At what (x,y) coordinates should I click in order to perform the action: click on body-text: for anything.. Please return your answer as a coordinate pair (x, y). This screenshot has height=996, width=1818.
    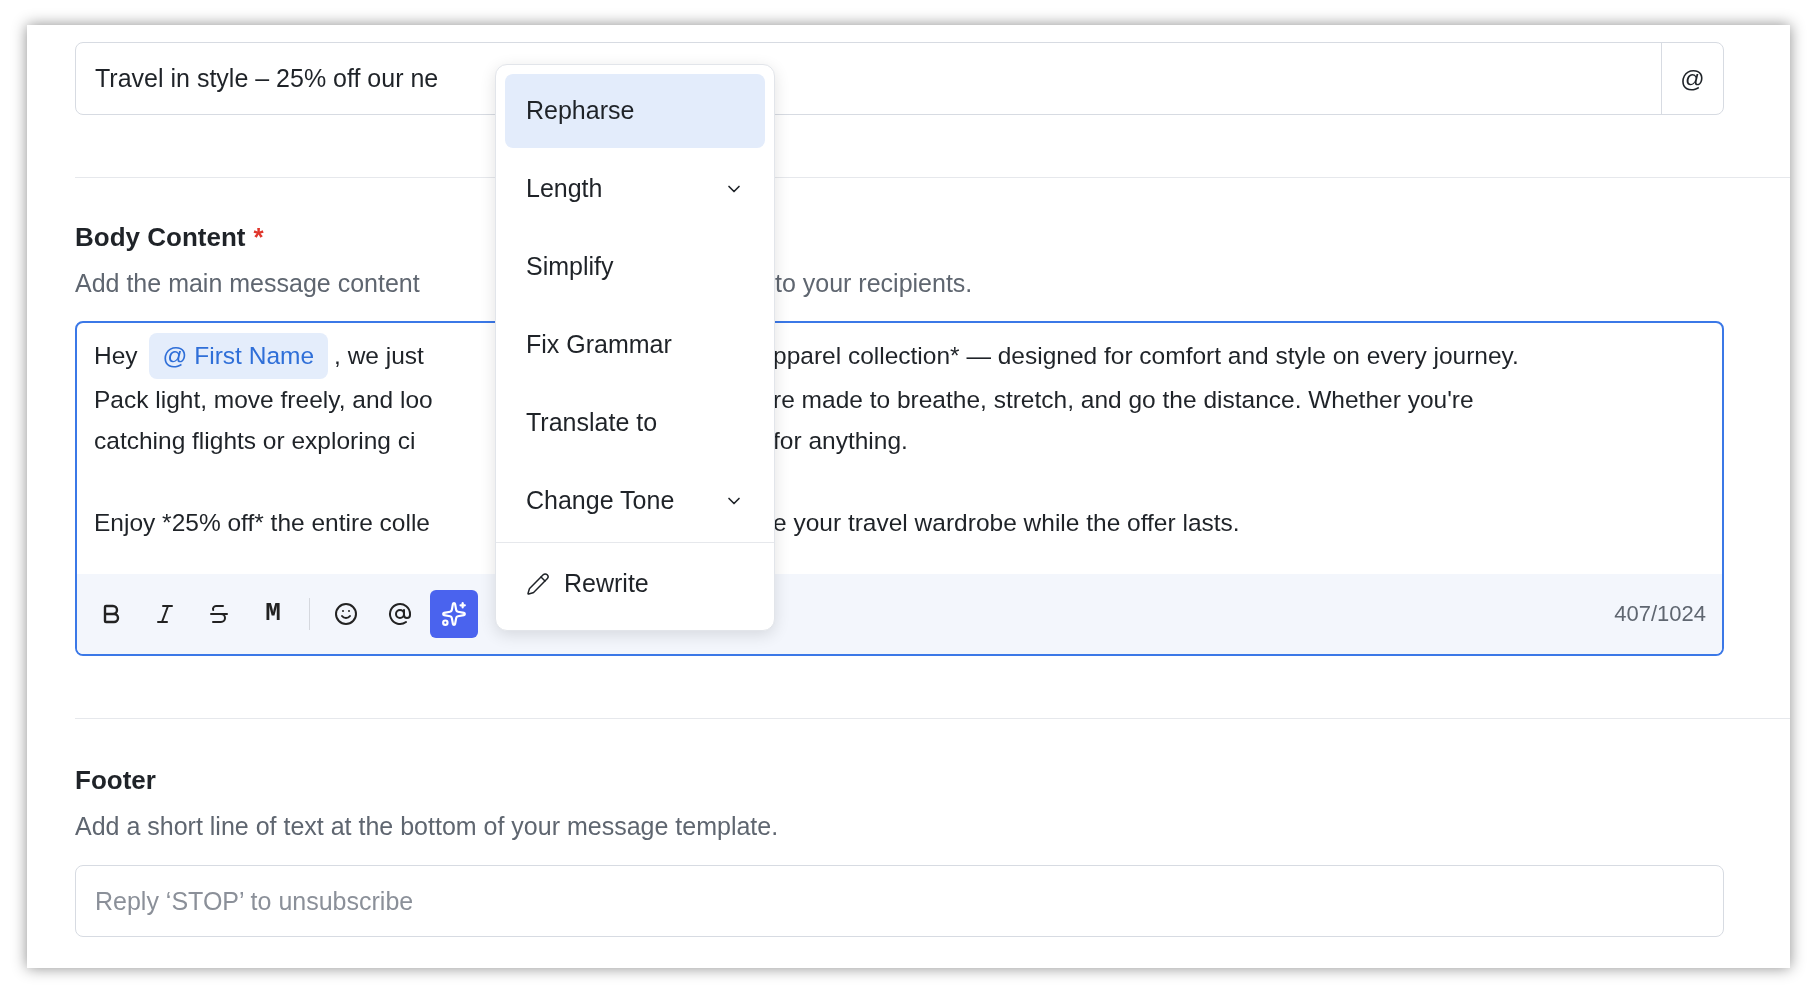
    Looking at the image, I should click on (840, 440).